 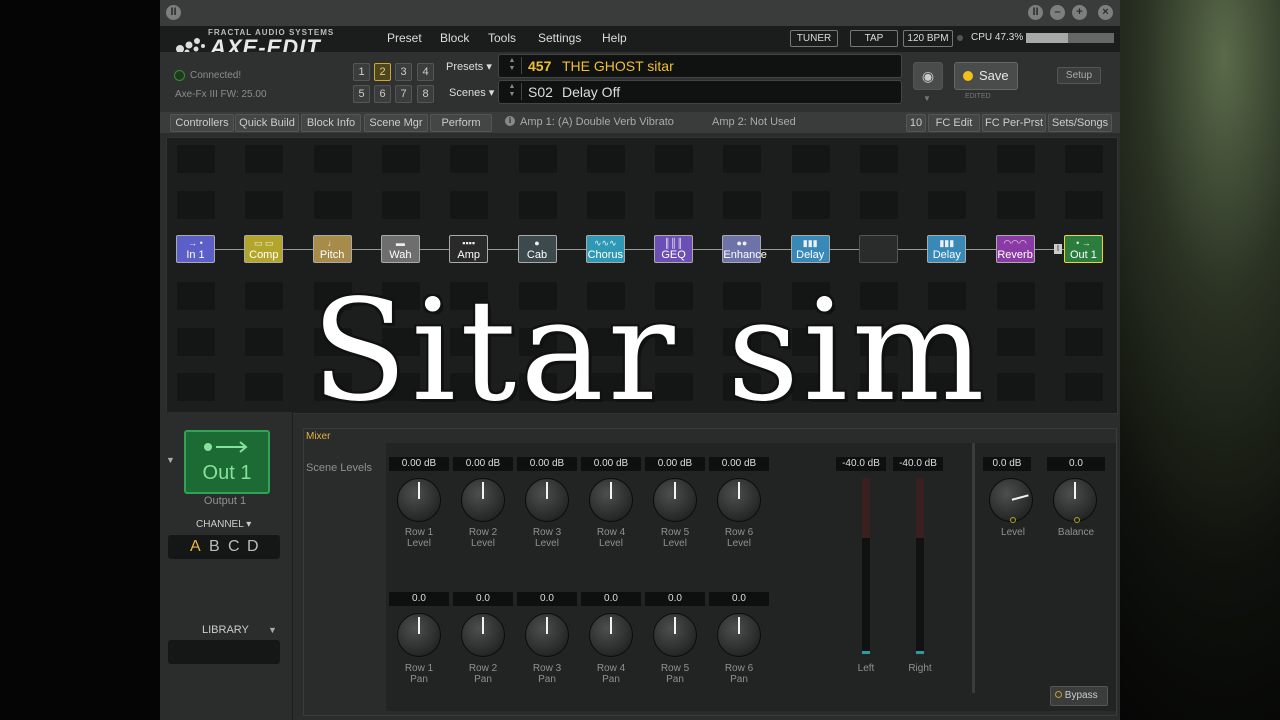 What do you see at coordinates (547, 500) in the screenshot?
I see `row-3-level-knob` at bounding box center [547, 500].